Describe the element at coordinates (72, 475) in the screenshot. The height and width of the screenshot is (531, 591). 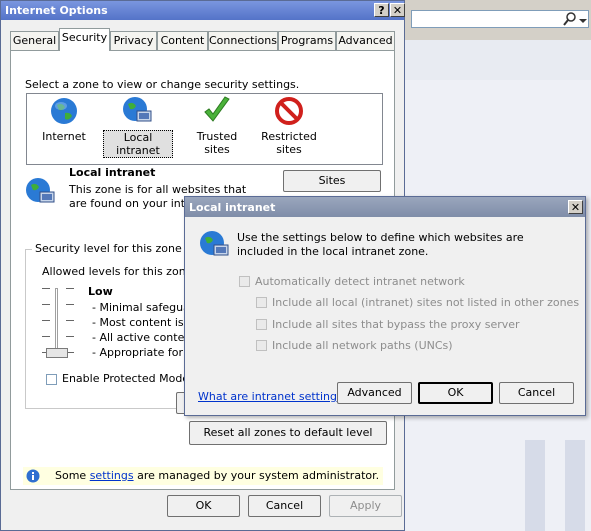
I see `info-prefix: Some` at that location.